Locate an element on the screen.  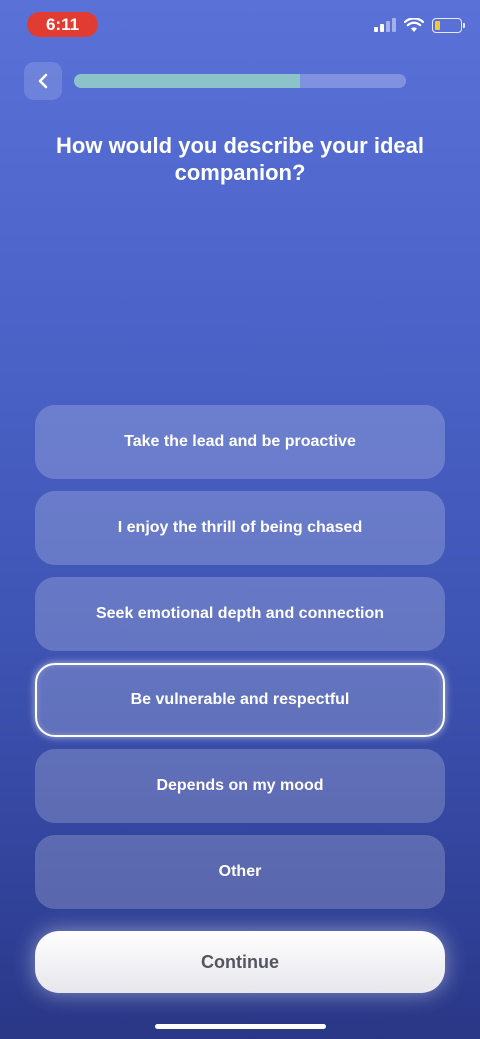
progress-bar is located at coordinates (240, 81).